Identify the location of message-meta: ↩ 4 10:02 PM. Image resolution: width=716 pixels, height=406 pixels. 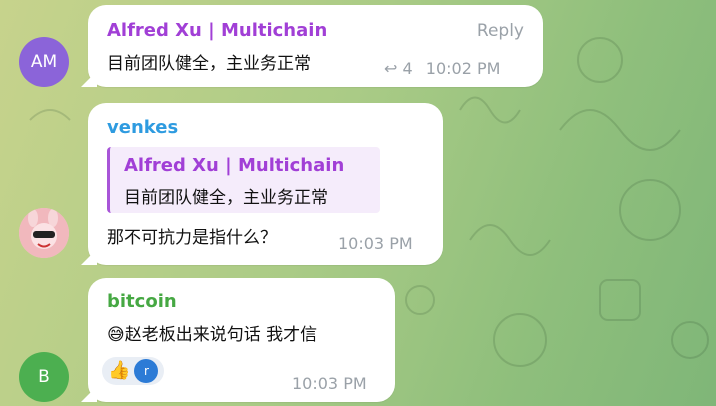
(442, 68).